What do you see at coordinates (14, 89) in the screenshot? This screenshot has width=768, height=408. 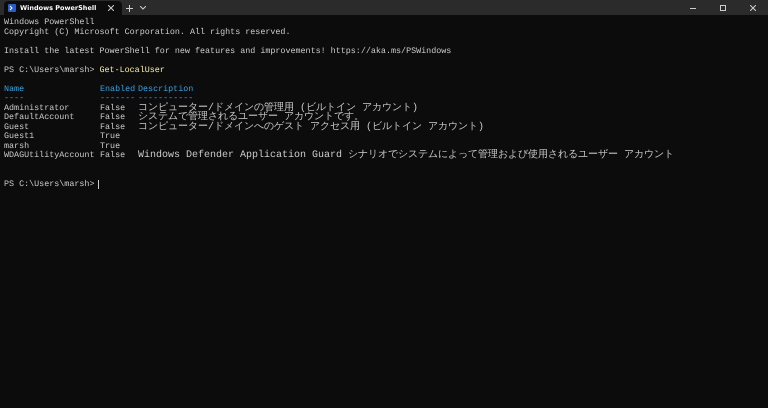 I see `column-header: Name` at bounding box center [14, 89].